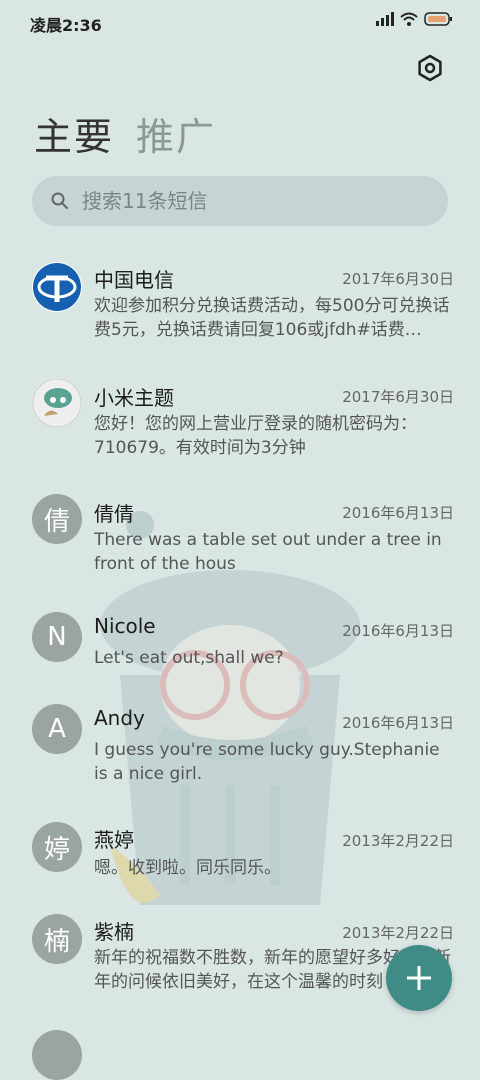  What do you see at coordinates (189, 658) in the screenshot?
I see `message-preview: Let's eat out,shall we?` at bounding box center [189, 658].